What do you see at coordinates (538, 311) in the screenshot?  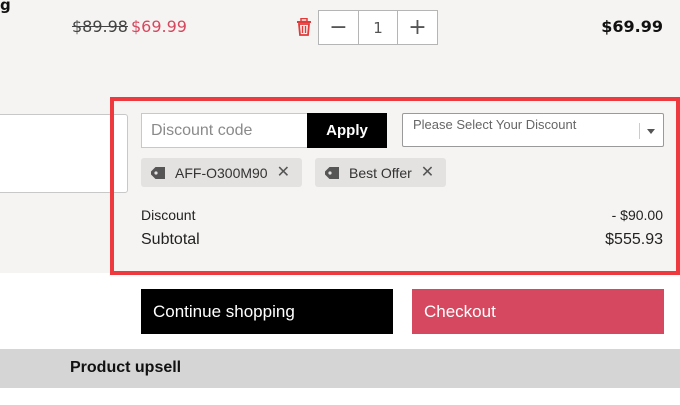 I see `checkout-button: Checkout` at bounding box center [538, 311].